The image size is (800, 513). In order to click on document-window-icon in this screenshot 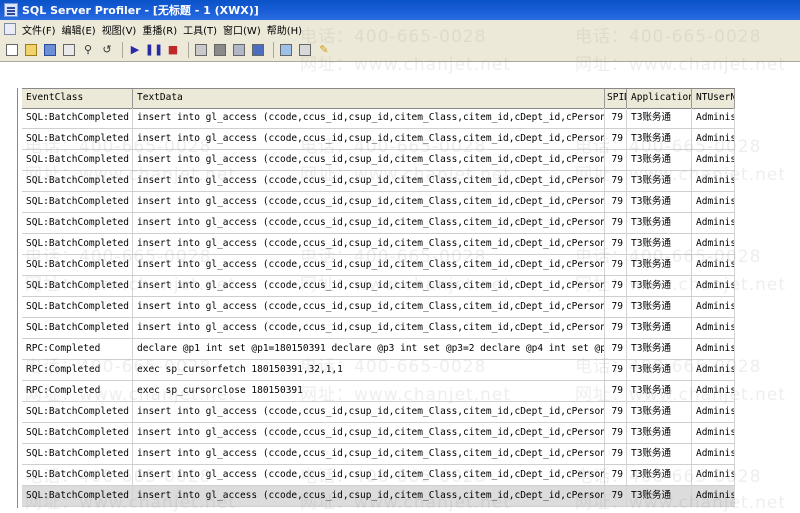, I will do `click(10, 29)`.